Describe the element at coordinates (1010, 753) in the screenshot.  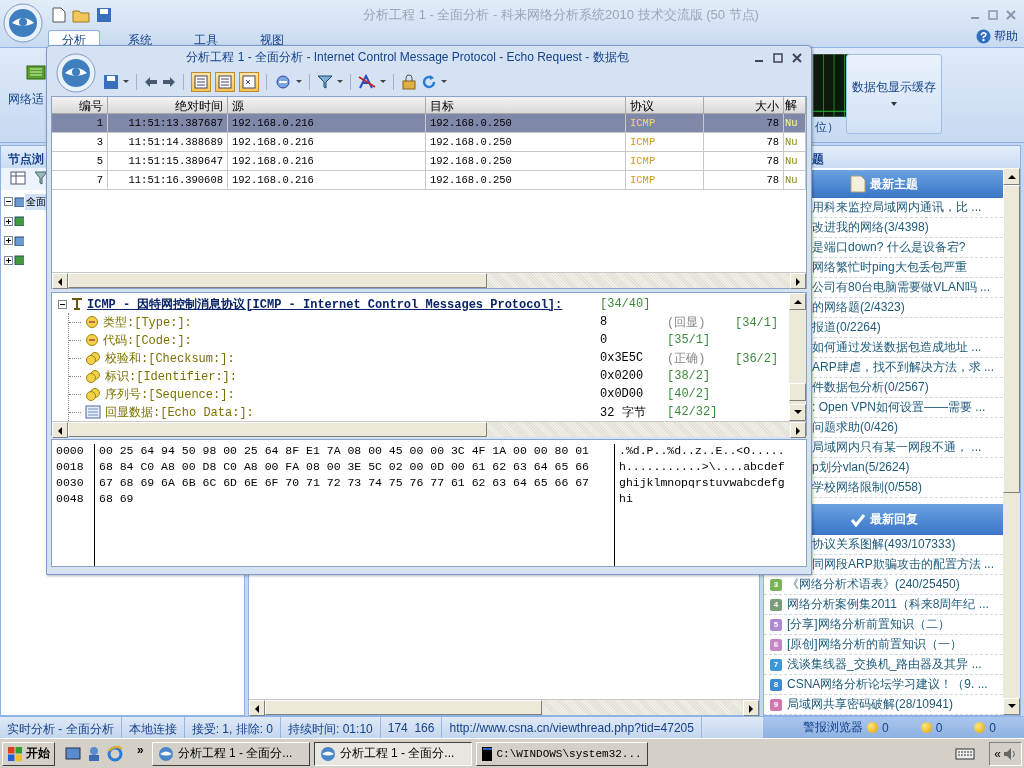
I see `speaker-icon` at that location.